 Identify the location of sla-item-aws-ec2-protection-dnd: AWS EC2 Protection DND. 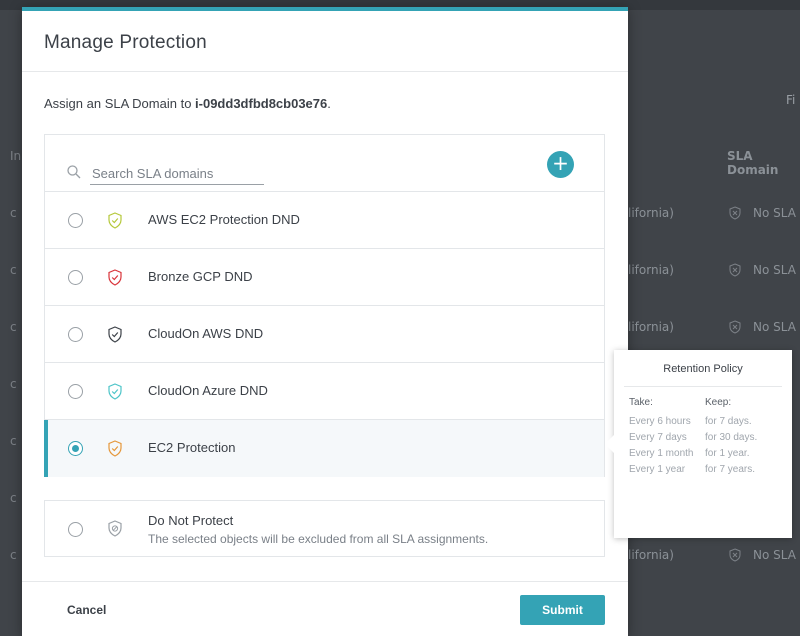
(324, 220).